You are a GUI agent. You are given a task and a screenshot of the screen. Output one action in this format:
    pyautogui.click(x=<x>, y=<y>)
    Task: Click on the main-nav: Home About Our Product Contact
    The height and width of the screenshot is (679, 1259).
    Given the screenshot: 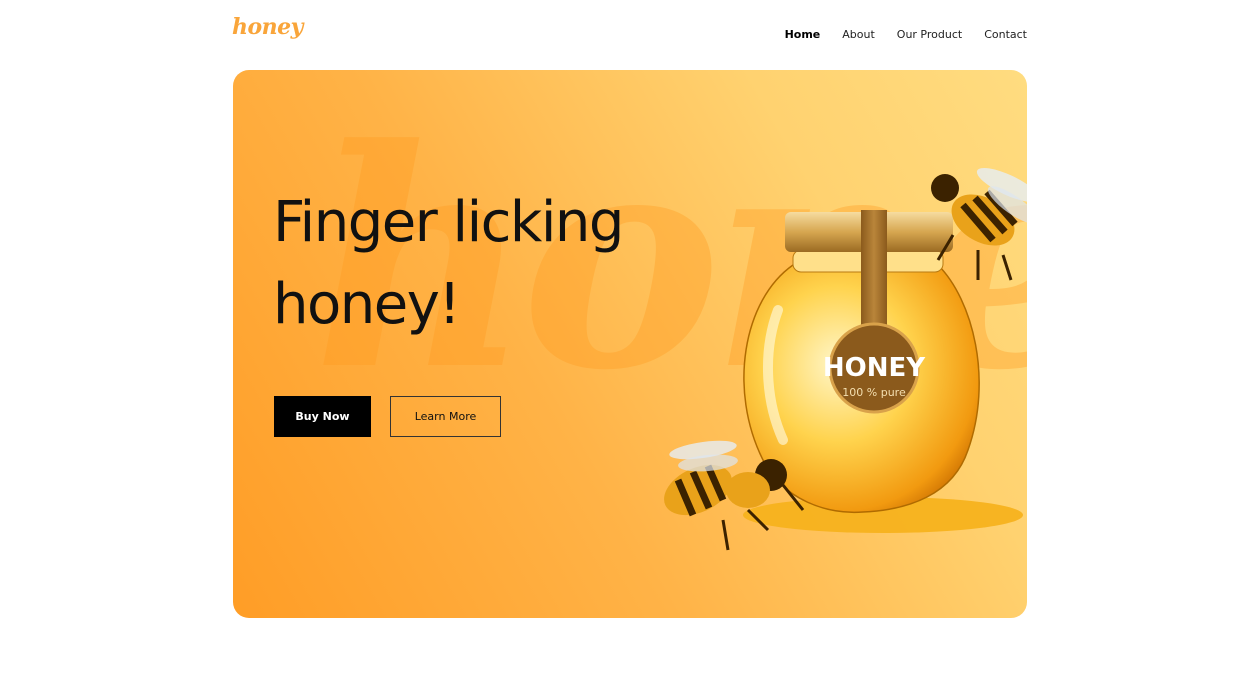 What is the action you would take?
    pyautogui.click(x=906, y=34)
    